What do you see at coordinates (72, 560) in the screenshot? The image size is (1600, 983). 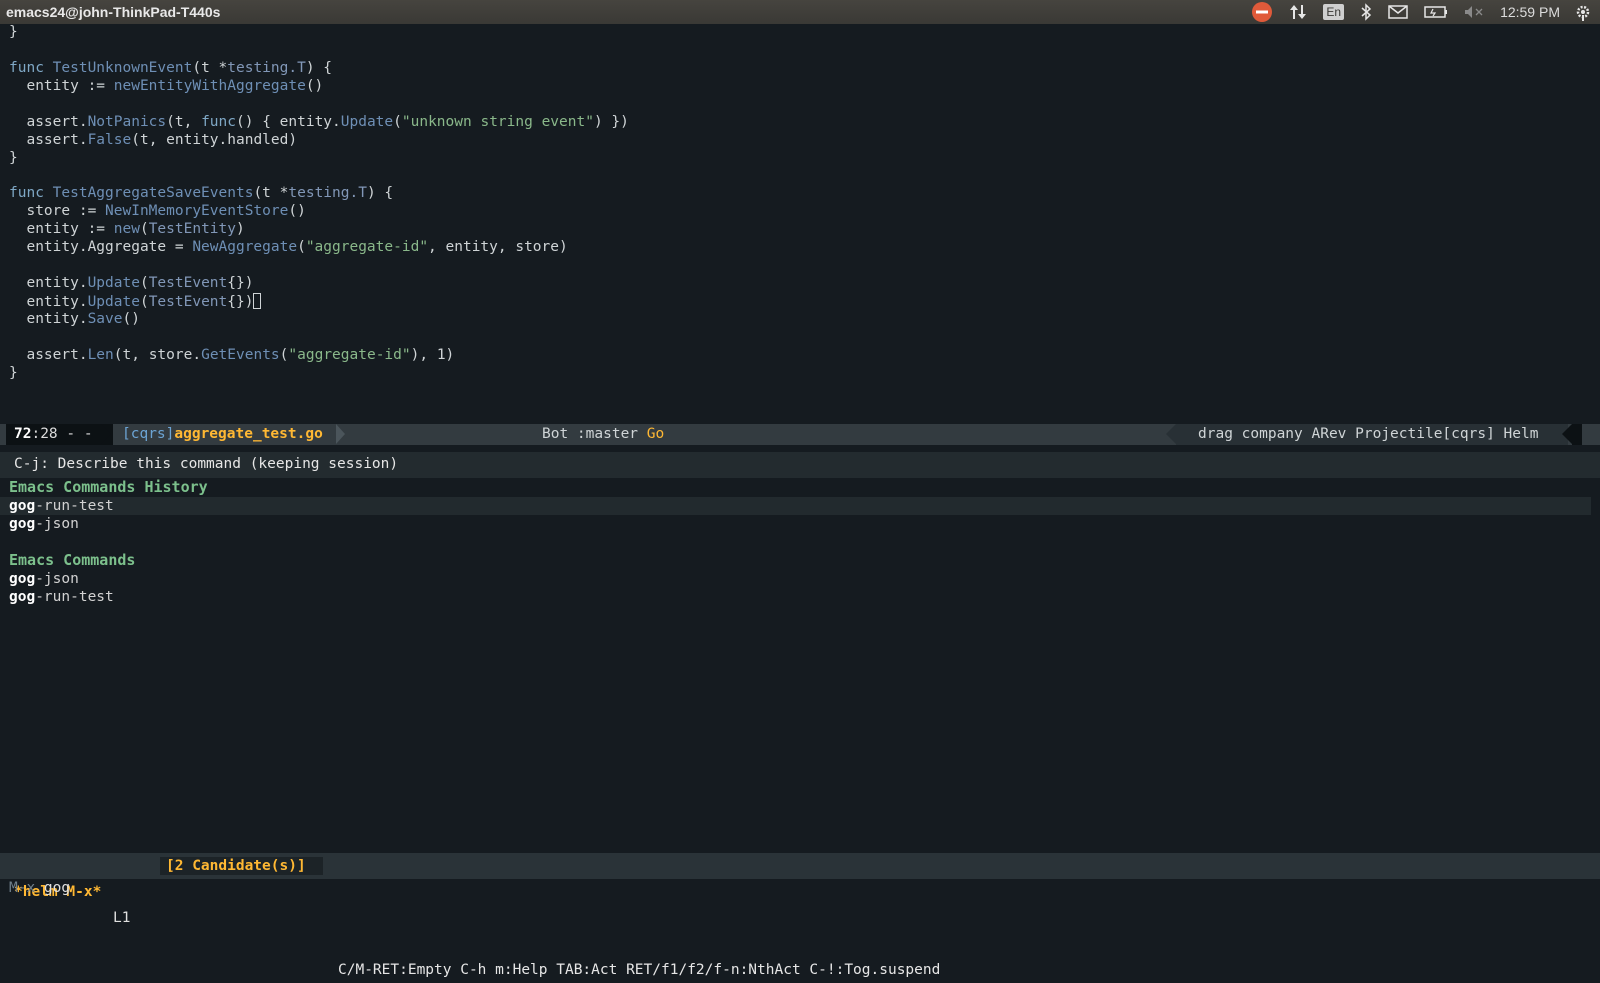 I see `helm-source-title: Emacs Commands` at bounding box center [72, 560].